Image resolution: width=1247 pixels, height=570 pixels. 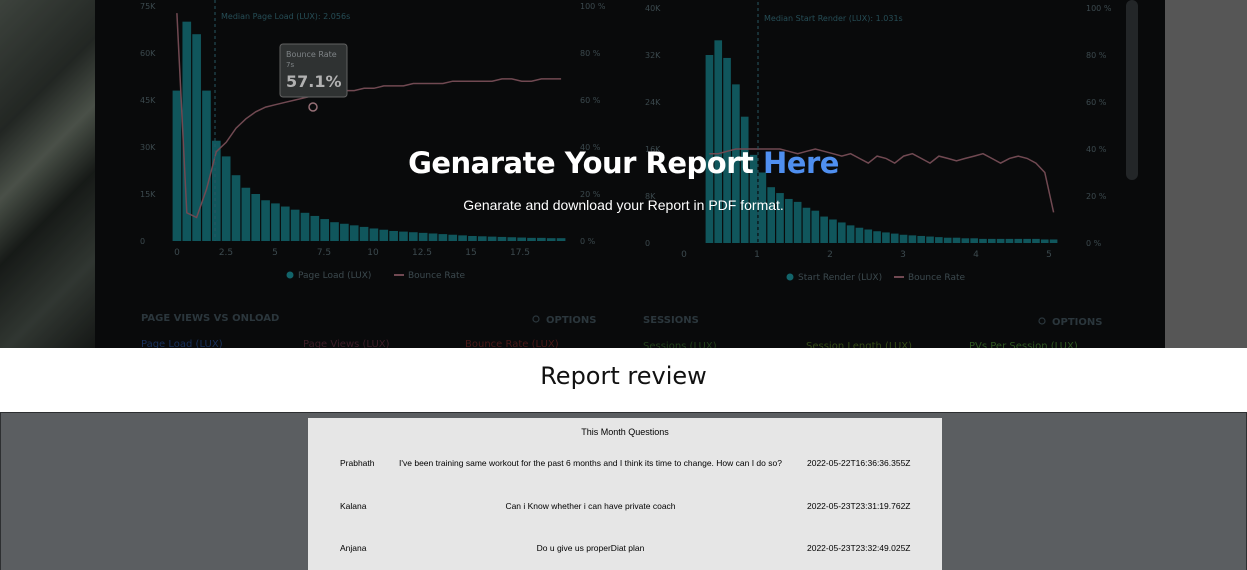 What do you see at coordinates (590, 548) in the screenshot?
I see `row-question: Do u give us properDiat plan` at bounding box center [590, 548].